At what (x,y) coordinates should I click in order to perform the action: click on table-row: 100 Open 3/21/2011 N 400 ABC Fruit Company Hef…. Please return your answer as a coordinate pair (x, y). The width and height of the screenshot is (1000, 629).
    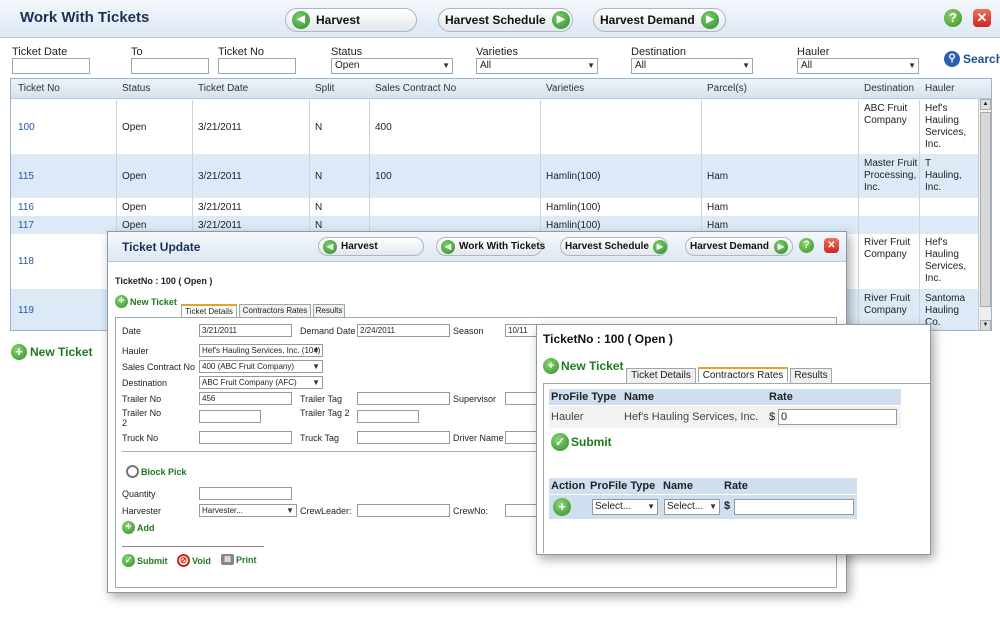
    Looking at the image, I should click on (495, 127).